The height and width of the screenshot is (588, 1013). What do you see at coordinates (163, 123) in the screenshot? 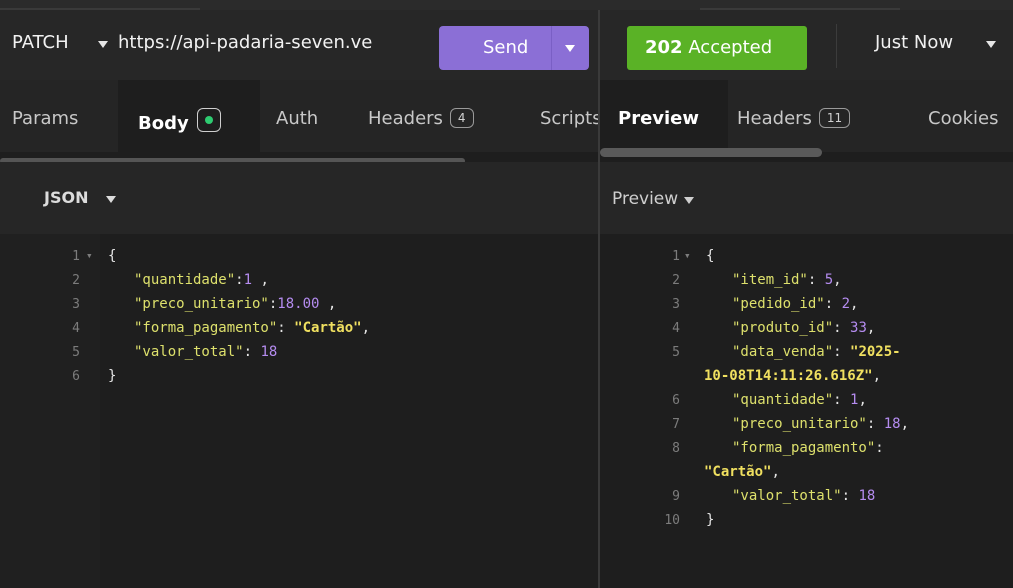
I see `tab-body-label: Body` at bounding box center [163, 123].